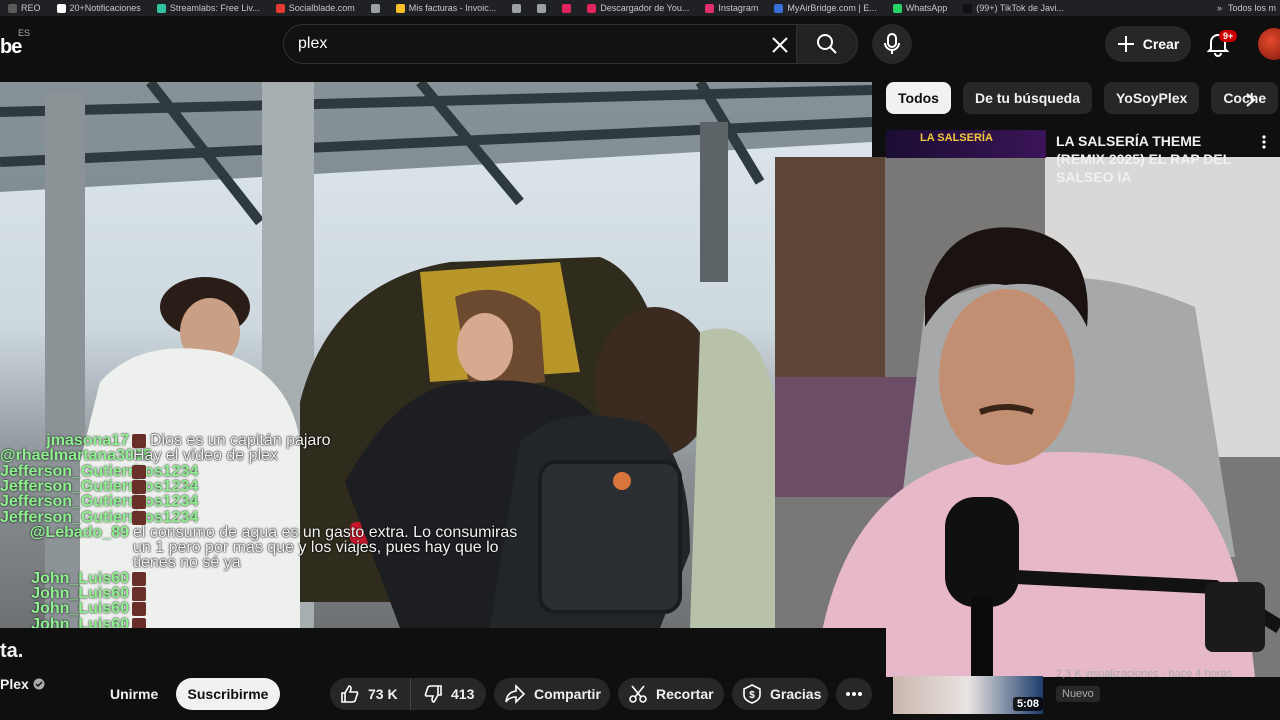  What do you see at coordinates (796, 694) in the screenshot?
I see `thanks-label: Gracias` at bounding box center [796, 694].